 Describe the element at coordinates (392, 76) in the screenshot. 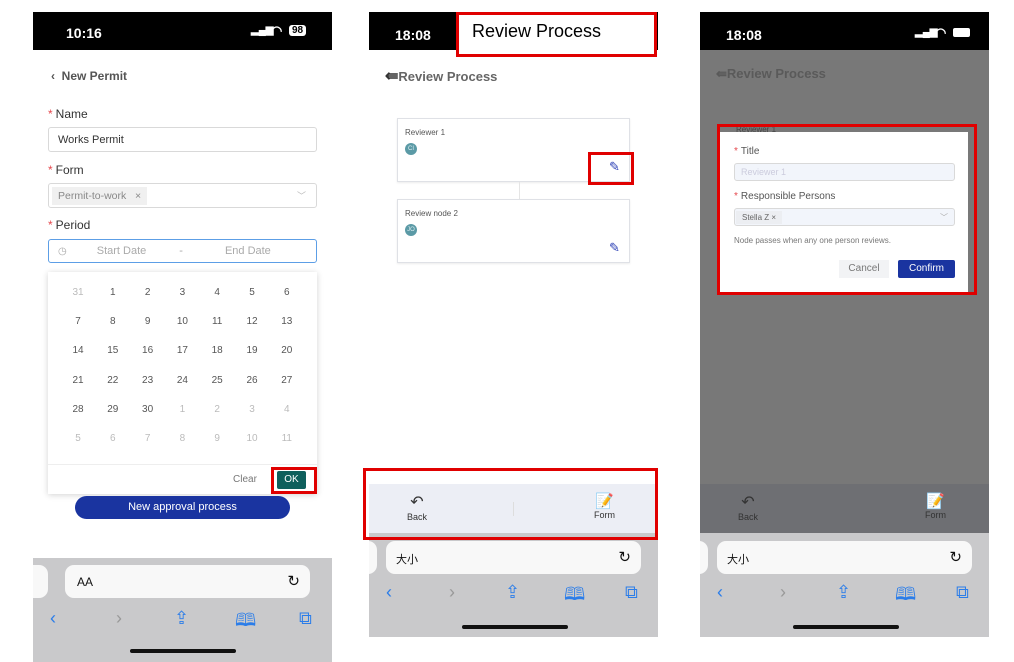

I see `back-circle-icon: ⇚` at that location.